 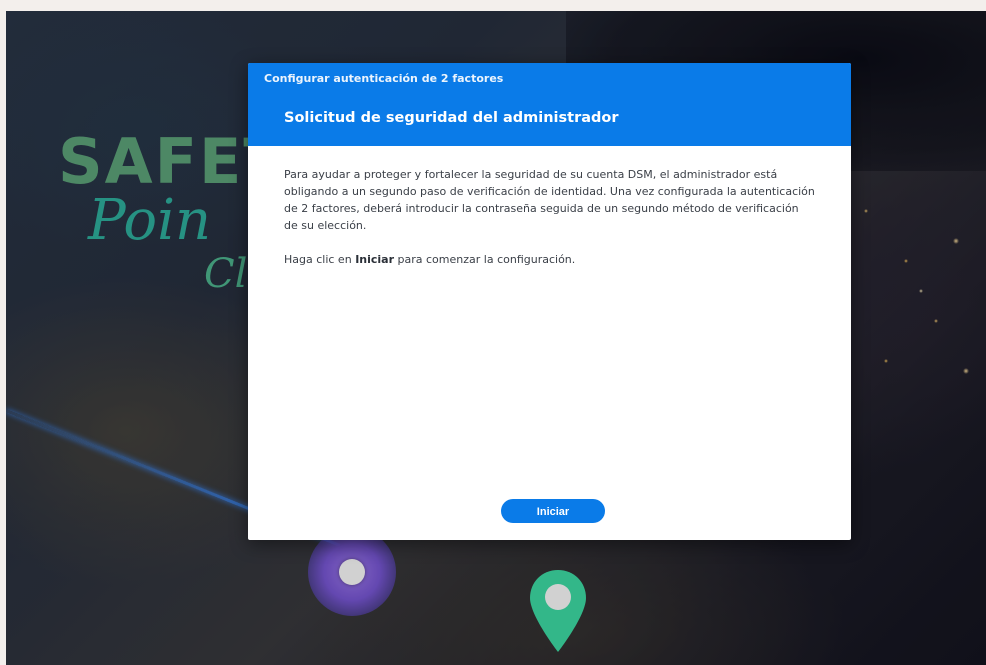 What do you see at coordinates (384, 78) in the screenshot?
I see `window-title: Configurar autenticación de 2 factores` at bounding box center [384, 78].